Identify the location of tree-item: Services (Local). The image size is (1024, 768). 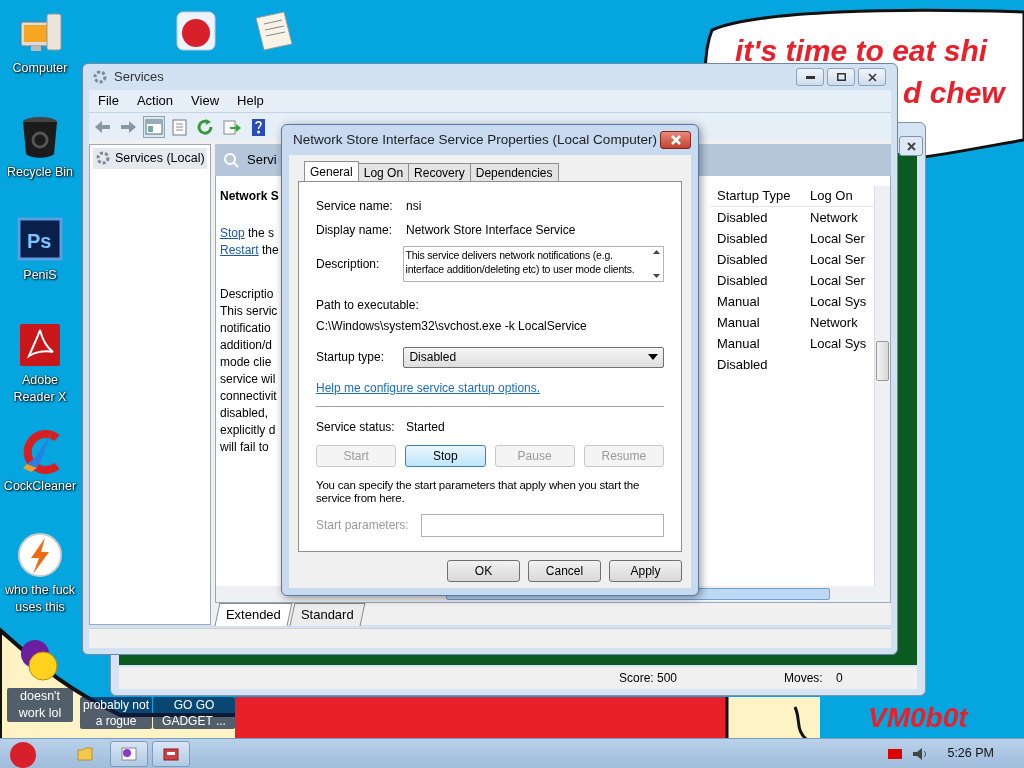
(150, 158).